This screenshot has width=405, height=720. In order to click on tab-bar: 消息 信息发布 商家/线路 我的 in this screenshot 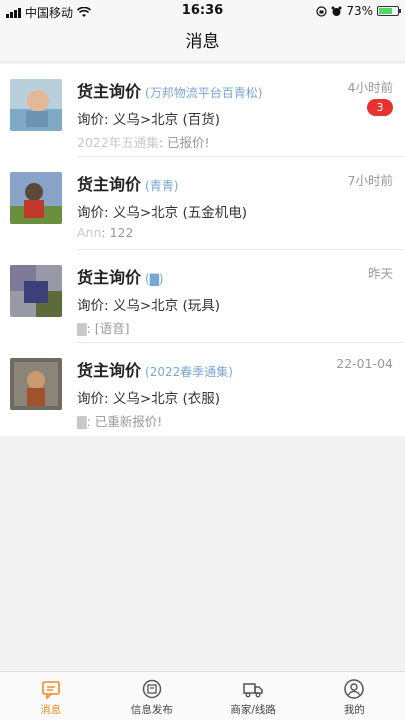, I will do `click(202, 695)`.